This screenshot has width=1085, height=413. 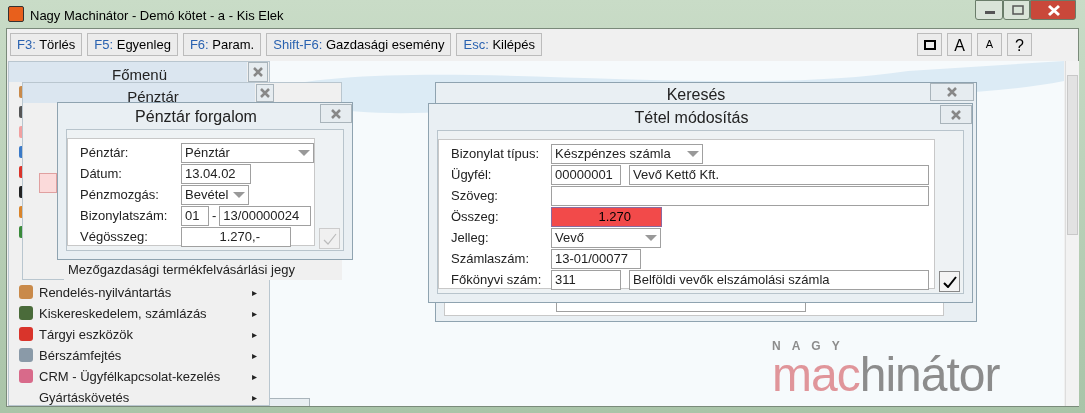 What do you see at coordinates (491, 259) in the screenshot?
I see `field-label: Számlaszám:` at bounding box center [491, 259].